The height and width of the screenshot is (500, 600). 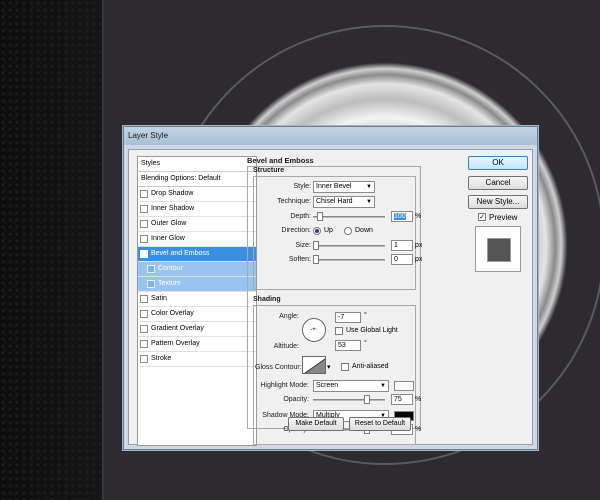 What do you see at coordinates (197, 224) in the screenshot?
I see `style-item-outer-glow: Outer Glow` at bounding box center [197, 224].